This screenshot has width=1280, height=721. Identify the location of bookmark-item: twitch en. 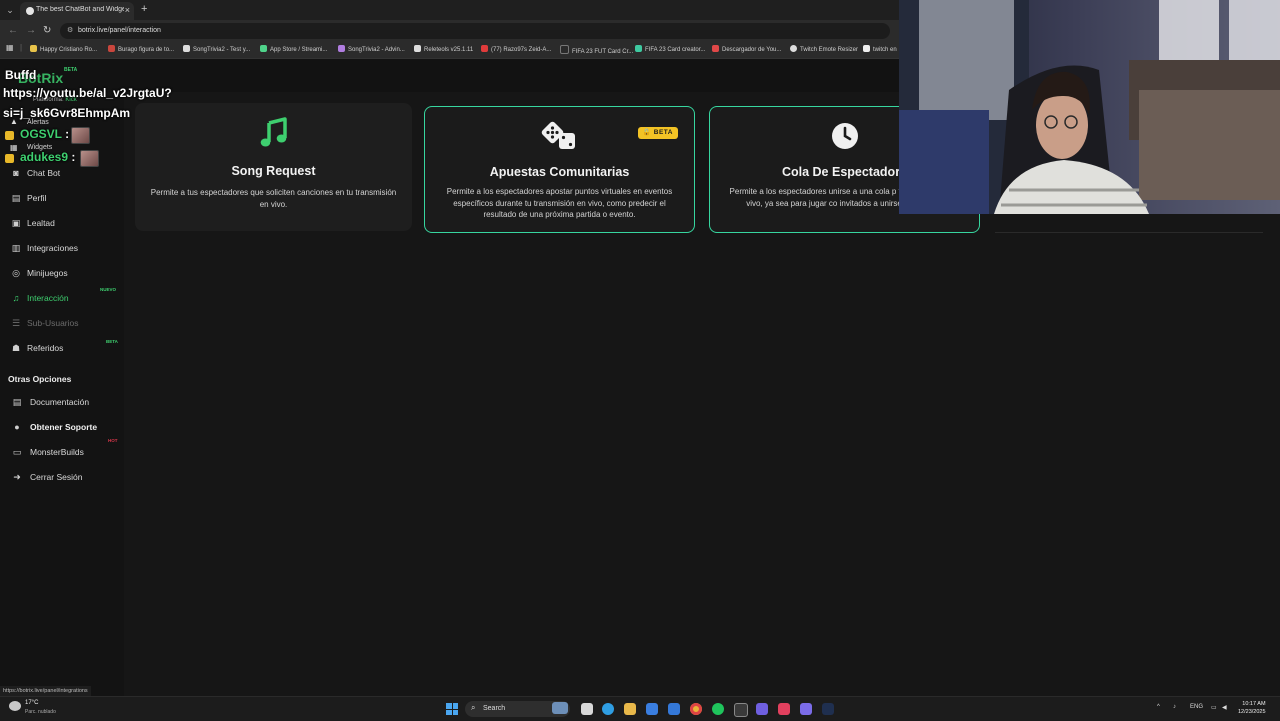
(880, 49).